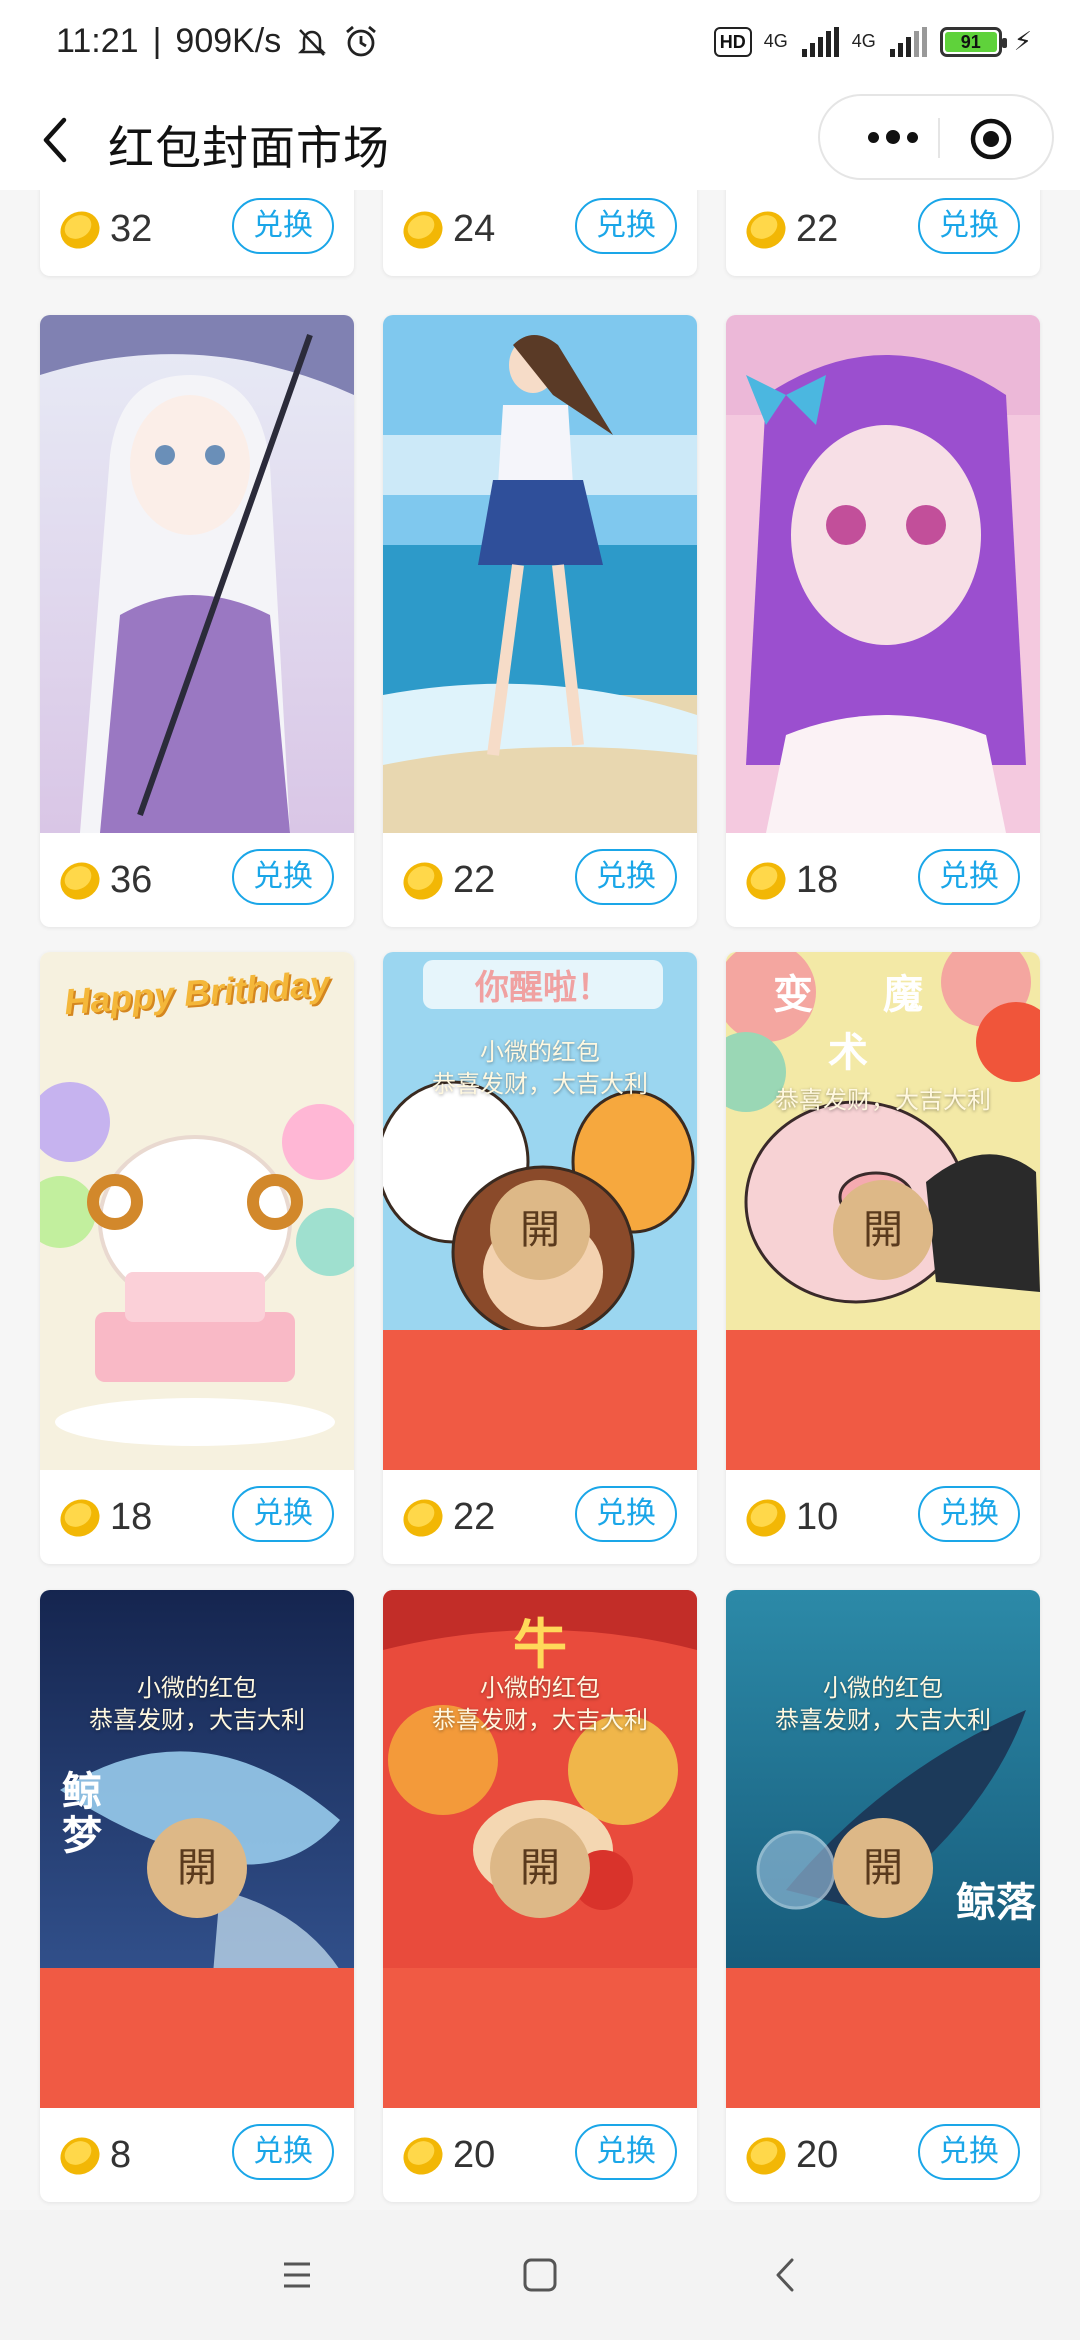  Describe the element at coordinates (197, 880) in the screenshot. I see `card-footer: 36 兑换` at that location.